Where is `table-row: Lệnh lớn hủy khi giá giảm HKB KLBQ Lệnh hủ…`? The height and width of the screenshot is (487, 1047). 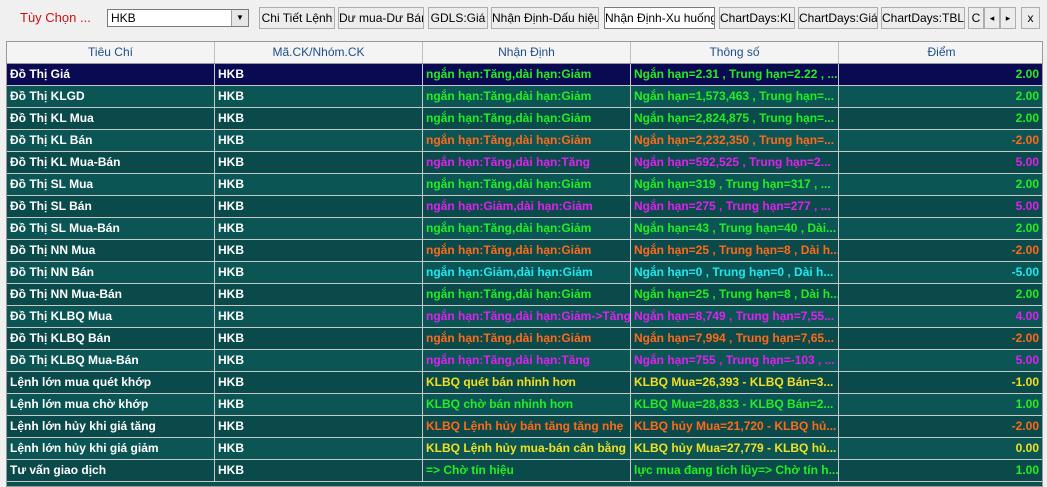
table-row: Lệnh lớn hủy khi giá giảm HKB KLBQ Lệnh hủ… is located at coordinates (524, 449).